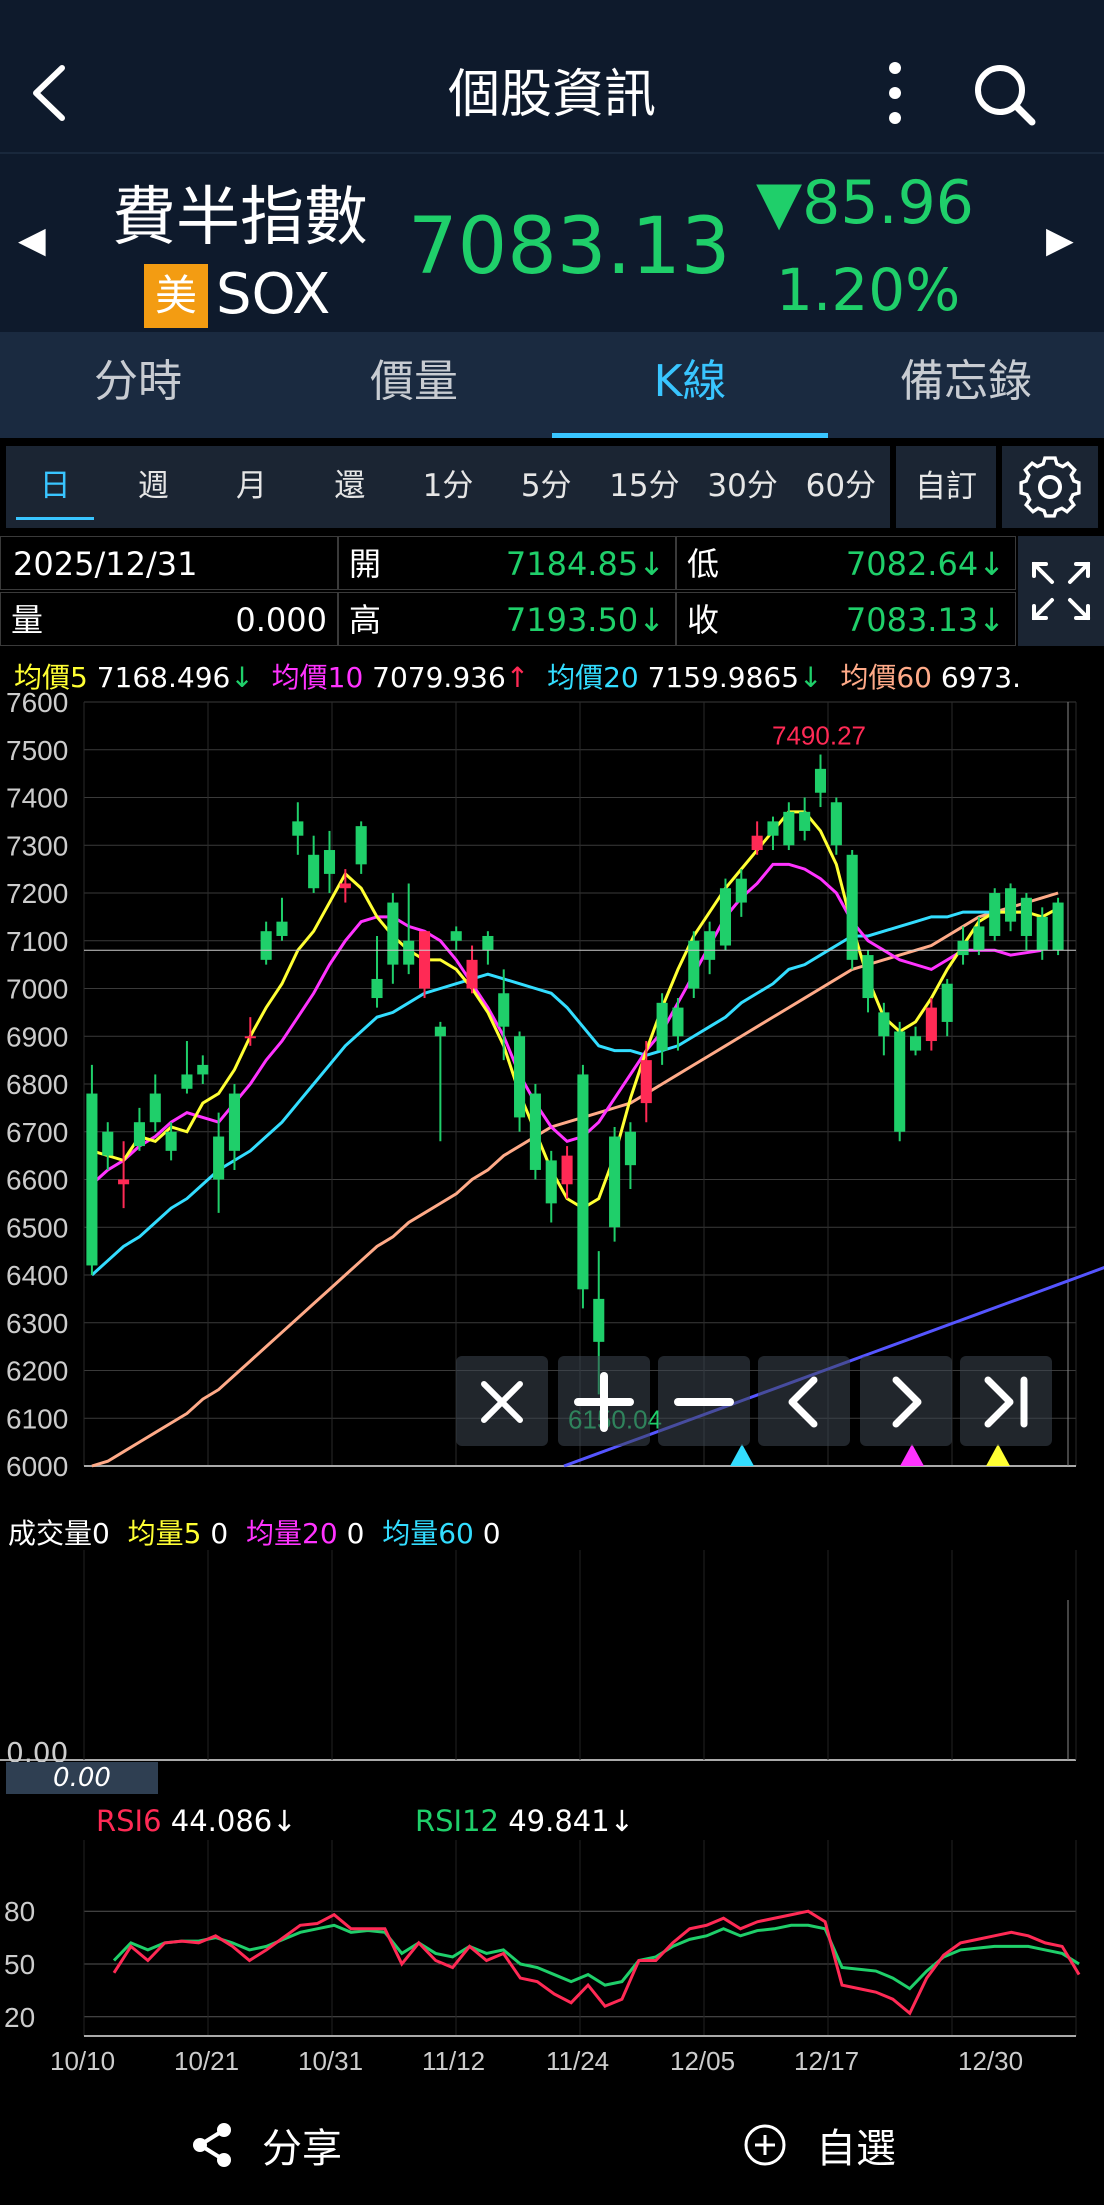  What do you see at coordinates (251, 487) in the screenshot?
I see `period-month: 月` at bounding box center [251, 487].